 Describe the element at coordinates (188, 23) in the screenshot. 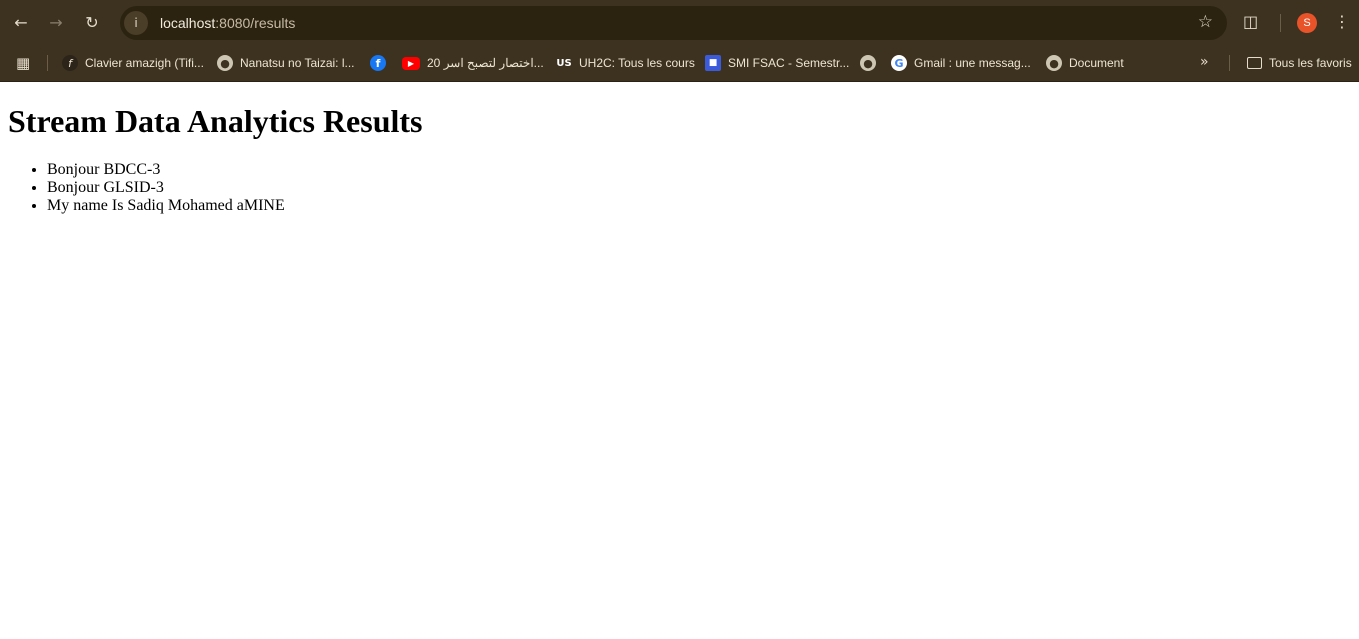

I see `url-host: localhost` at that location.